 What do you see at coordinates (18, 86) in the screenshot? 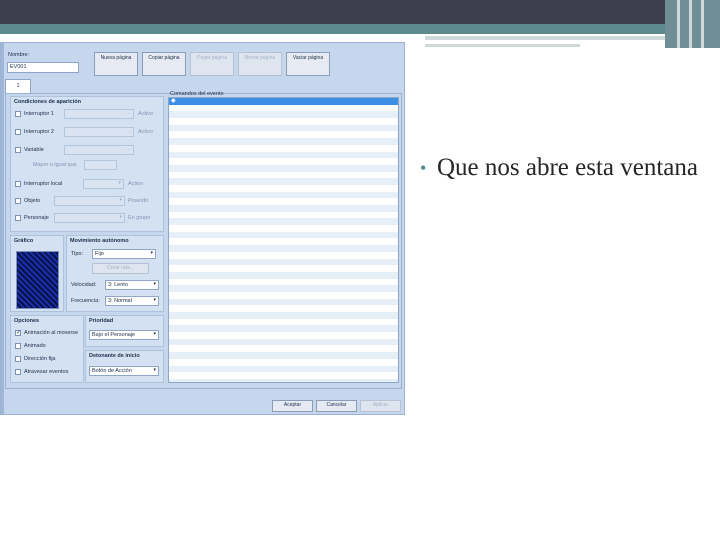
I see `tab-page-1: 1` at bounding box center [18, 86].